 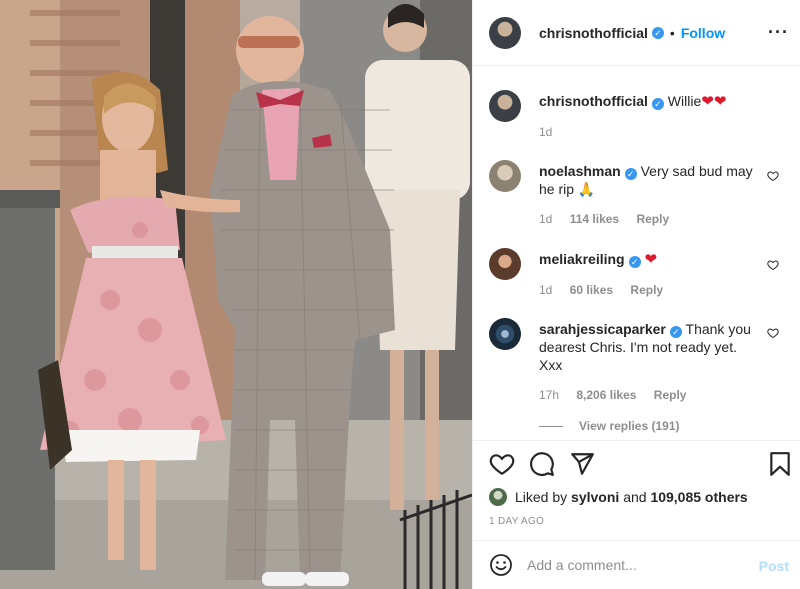 What do you see at coordinates (714, 101) in the screenshot?
I see `heart-emoji: ❤❤` at bounding box center [714, 101].